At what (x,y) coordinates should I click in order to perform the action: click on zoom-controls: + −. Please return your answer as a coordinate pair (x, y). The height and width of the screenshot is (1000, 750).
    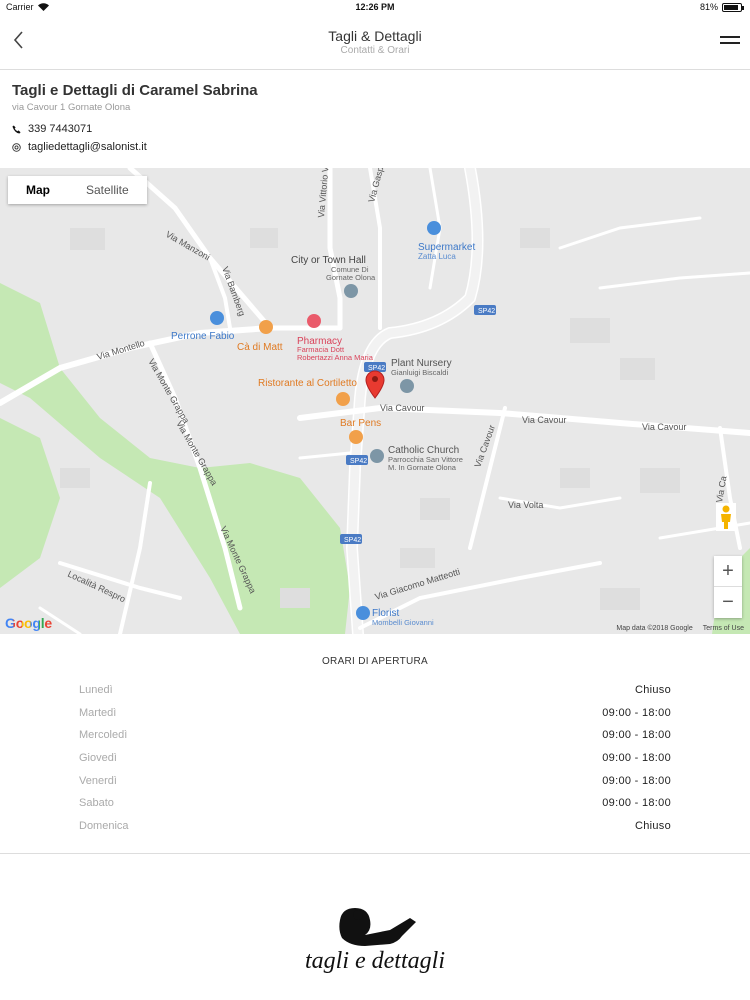
    Looking at the image, I should click on (728, 587).